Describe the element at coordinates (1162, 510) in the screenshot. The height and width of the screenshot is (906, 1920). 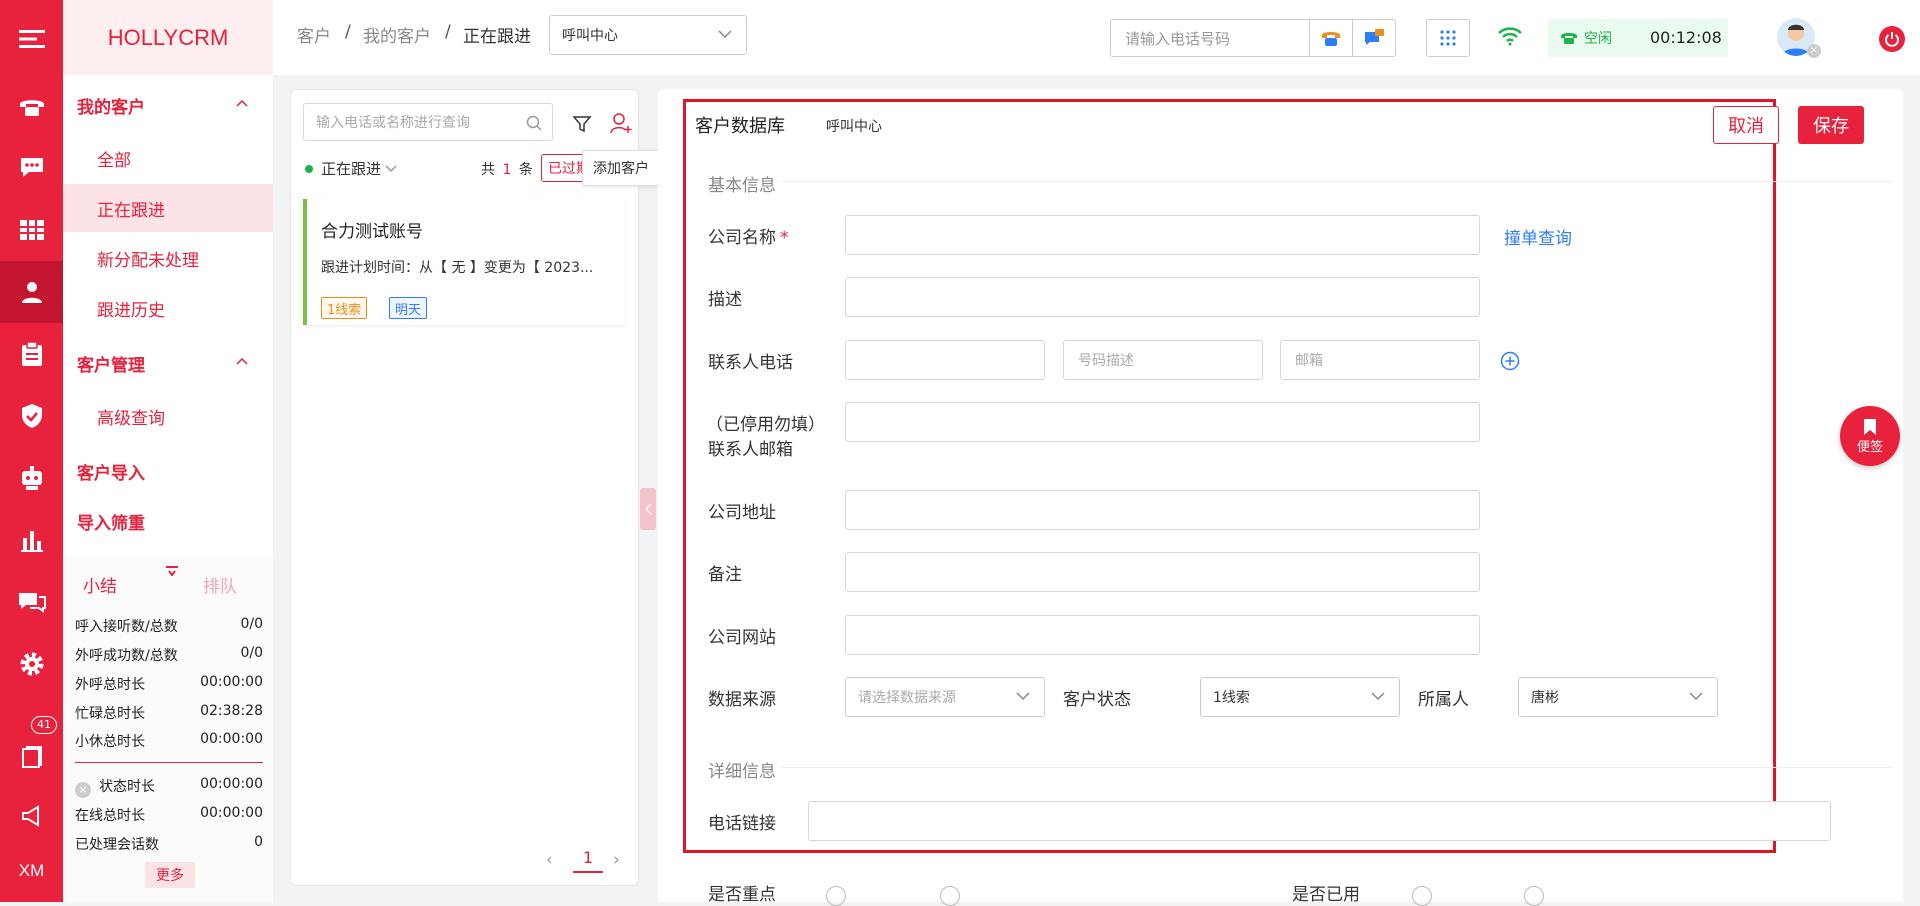
I see `company-address-input` at that location.